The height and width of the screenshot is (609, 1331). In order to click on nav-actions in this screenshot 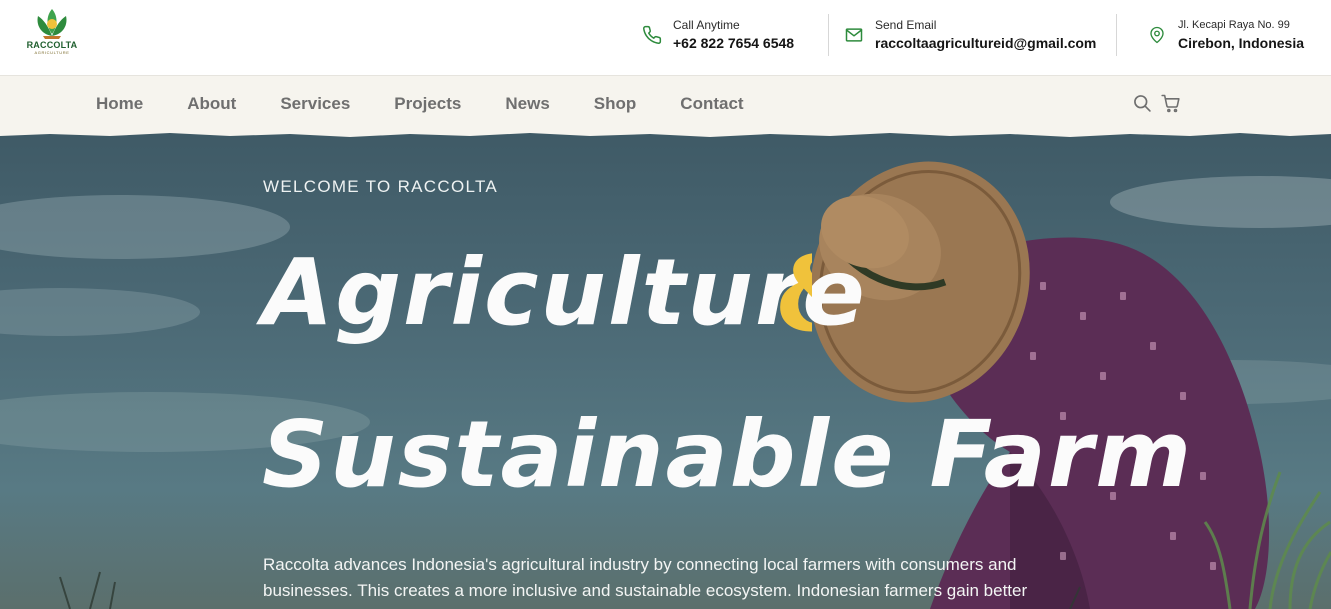, I will do `click(1159, 103)`.